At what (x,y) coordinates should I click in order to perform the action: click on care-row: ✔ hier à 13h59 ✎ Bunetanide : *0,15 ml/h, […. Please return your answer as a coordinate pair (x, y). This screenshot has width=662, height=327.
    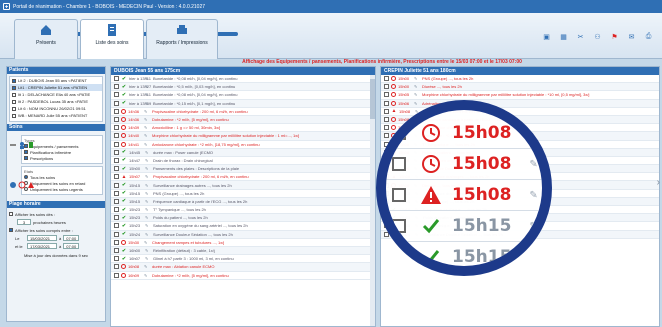
    Looking at the image, I should click on (243, 103).